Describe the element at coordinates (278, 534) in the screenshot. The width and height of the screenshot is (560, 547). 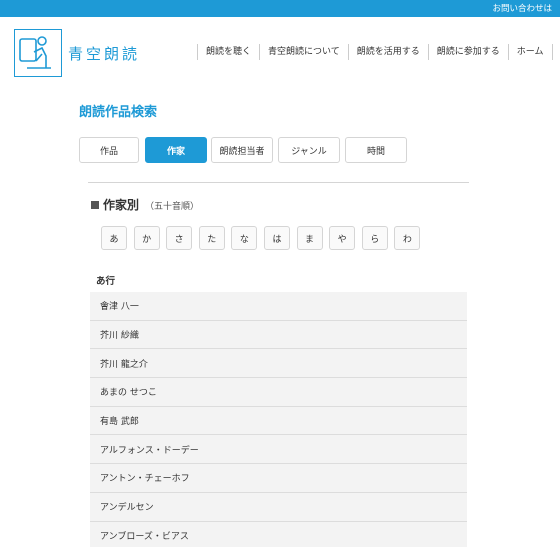
I see `list-item: アンブローズ・ビアス` at that location.